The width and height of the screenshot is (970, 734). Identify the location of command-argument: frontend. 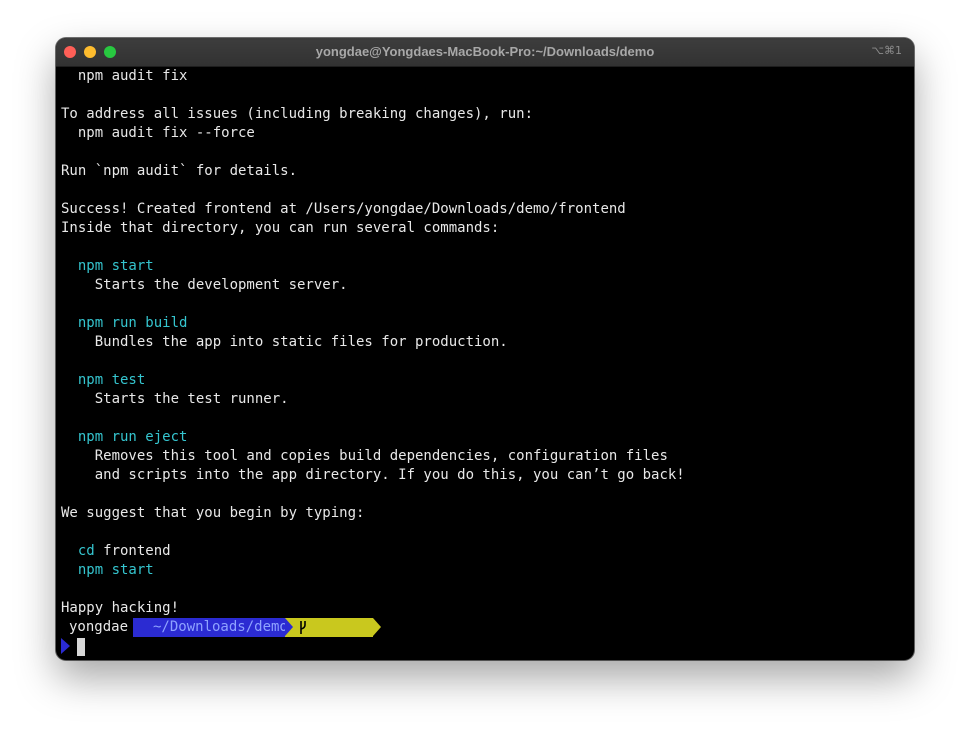
(132, 551).